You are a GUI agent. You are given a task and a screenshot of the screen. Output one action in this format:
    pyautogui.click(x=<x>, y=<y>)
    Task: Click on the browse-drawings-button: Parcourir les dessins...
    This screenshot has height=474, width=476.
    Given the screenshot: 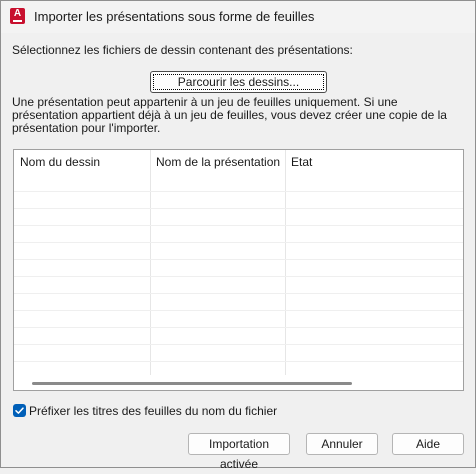 What is the action you would take?
    pyautogui.click(x=238, y=82)
    